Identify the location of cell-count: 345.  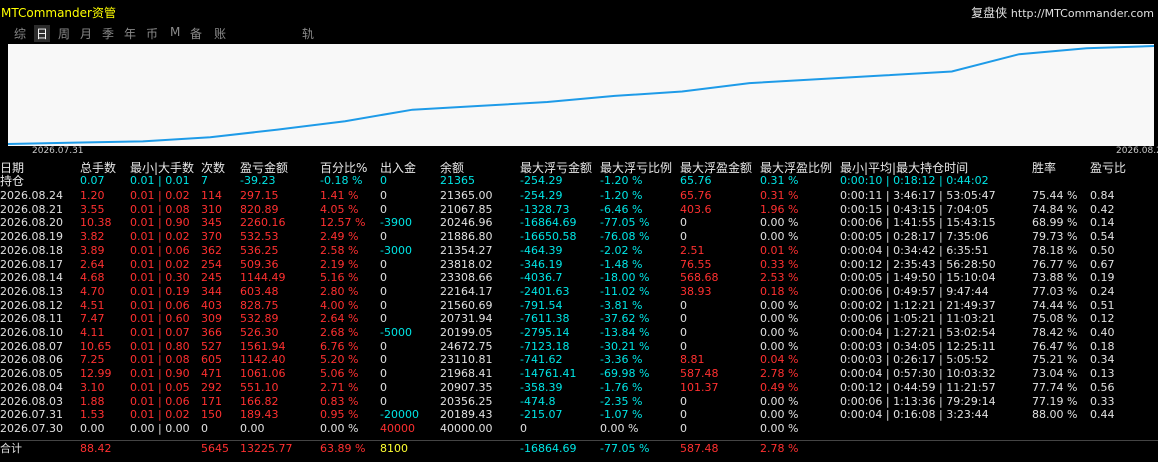
(211, 223).